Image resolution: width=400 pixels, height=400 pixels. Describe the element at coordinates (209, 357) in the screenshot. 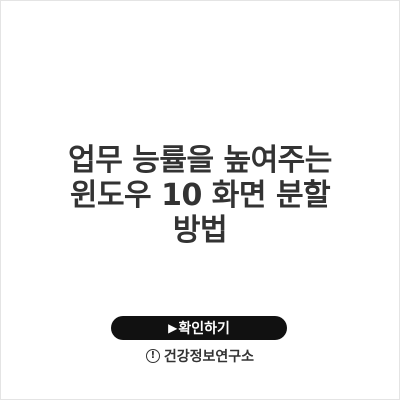

I see `source-label: 건강정보연구소` at that location.